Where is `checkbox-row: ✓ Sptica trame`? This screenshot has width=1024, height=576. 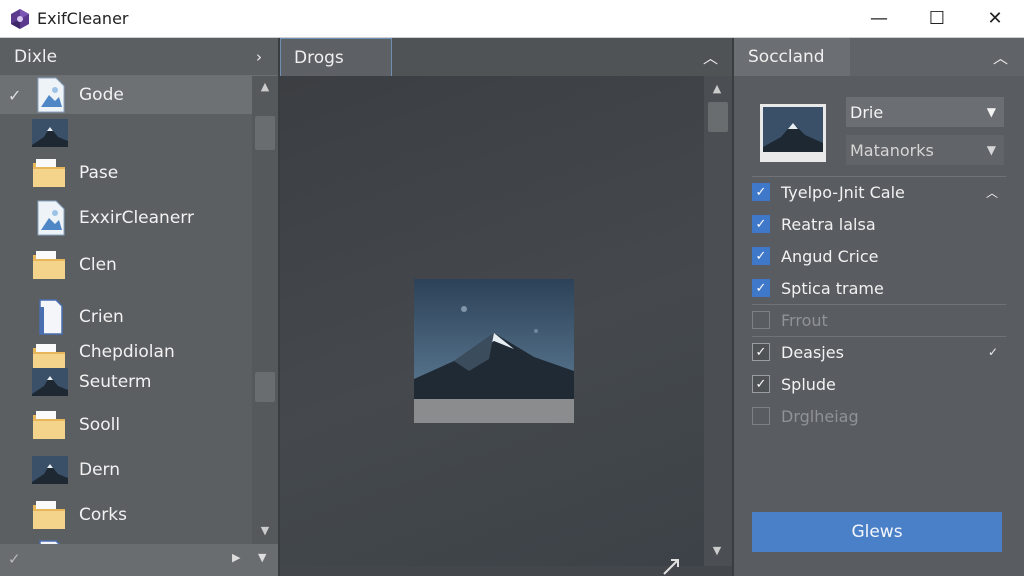 checkbox-row: ✓ Sptica trame is located at coordinates (879, 288).